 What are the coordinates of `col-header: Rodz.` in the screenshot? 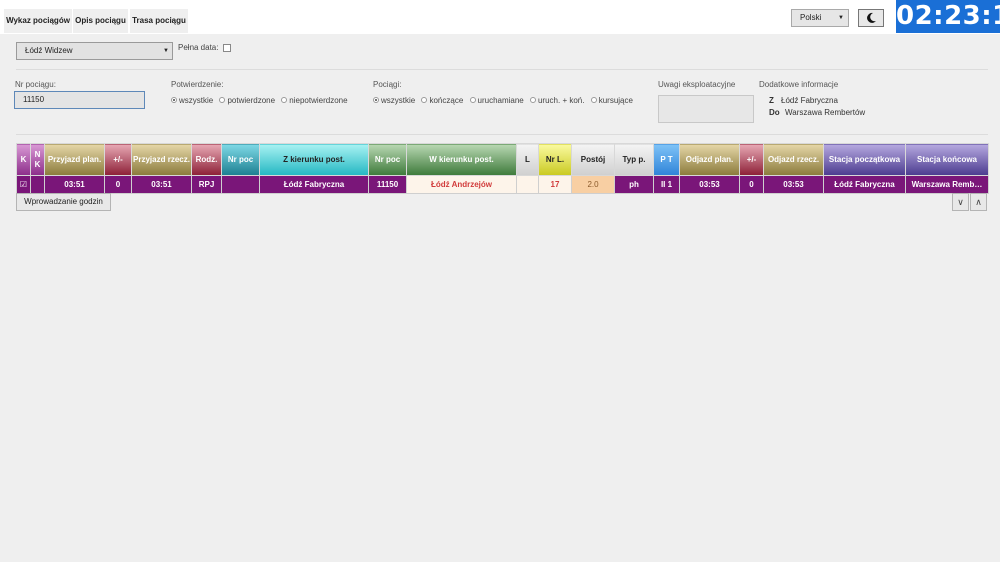 It's located at (206, 159).